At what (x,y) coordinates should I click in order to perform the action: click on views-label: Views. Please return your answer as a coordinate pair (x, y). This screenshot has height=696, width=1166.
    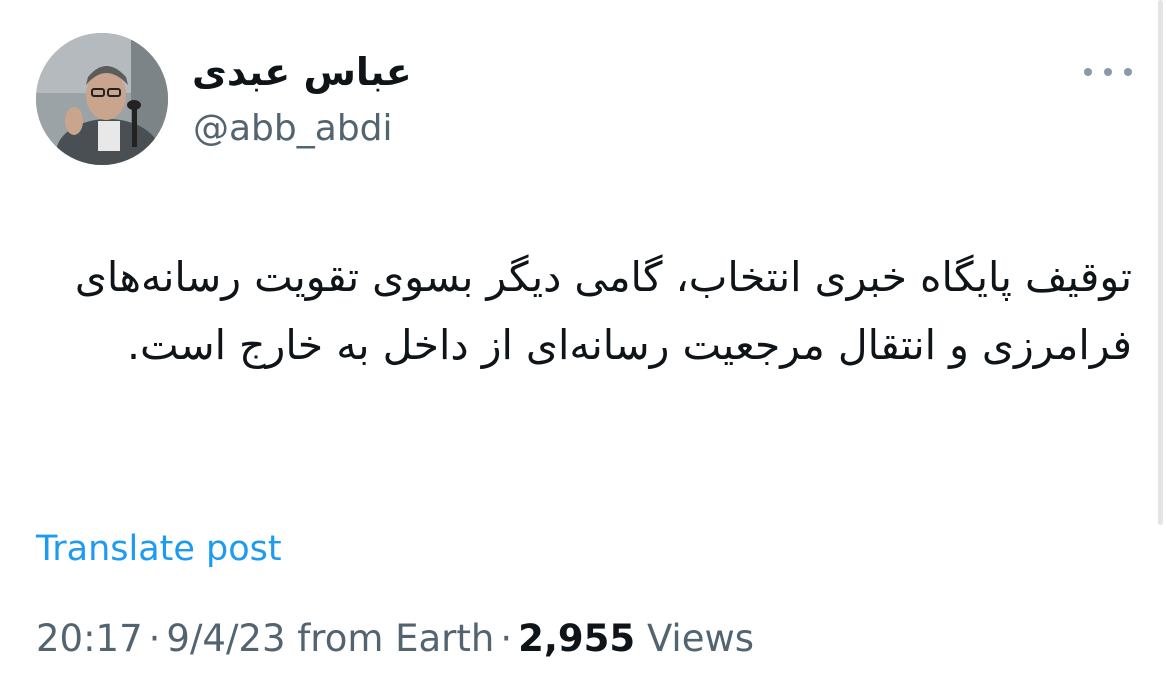
    Looking at the image, I should click on (700, 638).